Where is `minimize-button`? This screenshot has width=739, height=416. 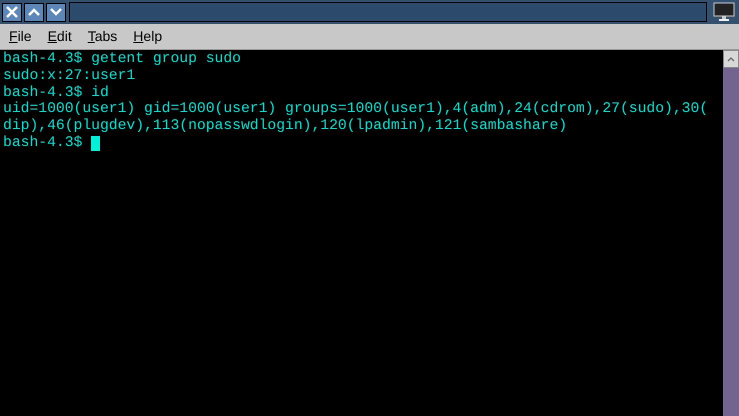
minimize-button is located at coordinates (56, 12).